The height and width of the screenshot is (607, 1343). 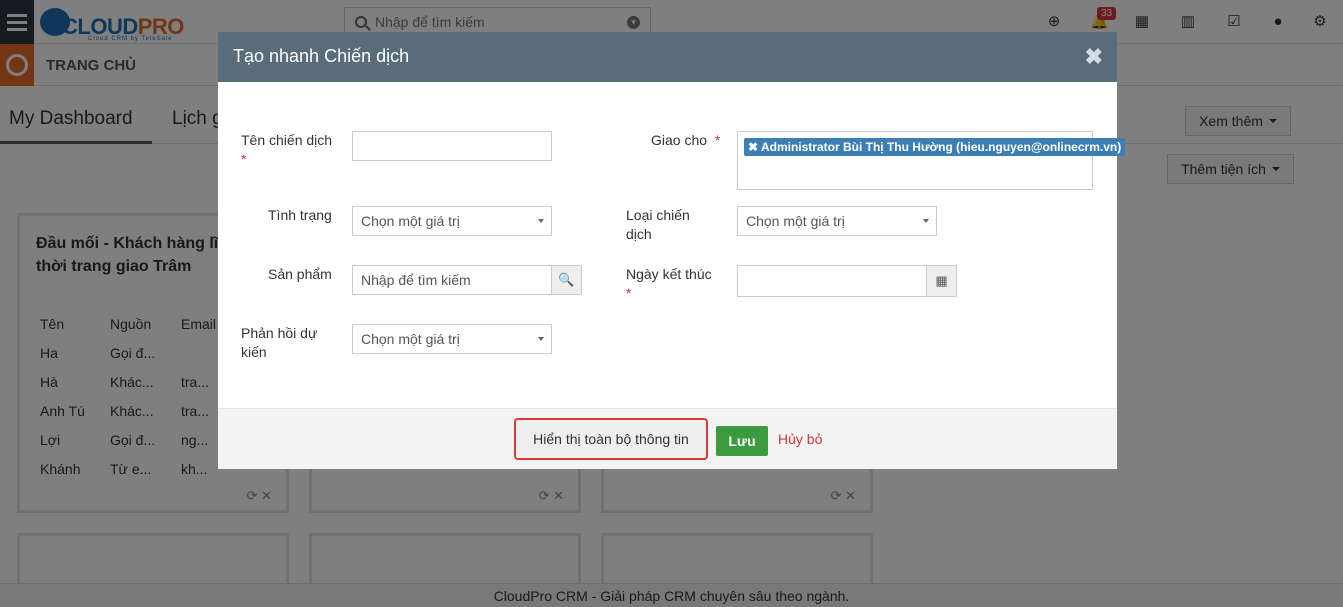 What do you see at coordinates (410, 221) in the screenshot?
I see `status-select-value: Chọn một giá trị` at bounding box center [410, 221].